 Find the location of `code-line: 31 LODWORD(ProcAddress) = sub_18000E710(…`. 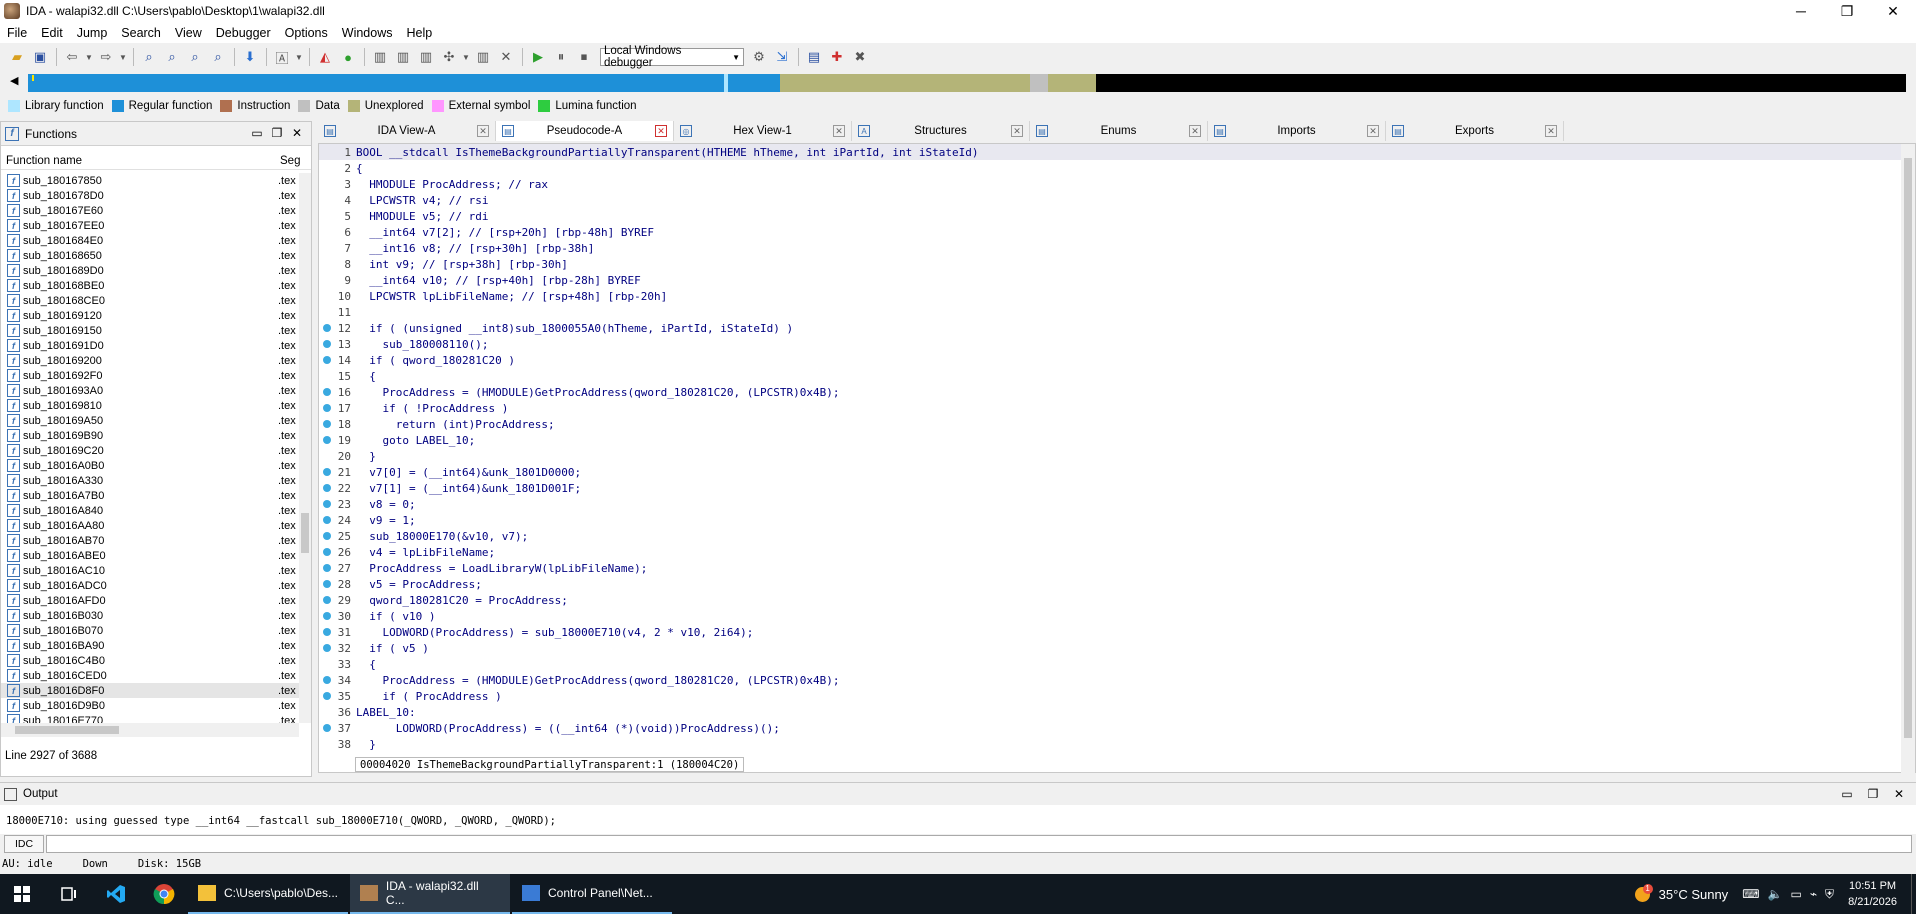

code-line: 31 LODWORD(ProcAddress) = sub_18000E710(… is located at coordinates (1110, 632).